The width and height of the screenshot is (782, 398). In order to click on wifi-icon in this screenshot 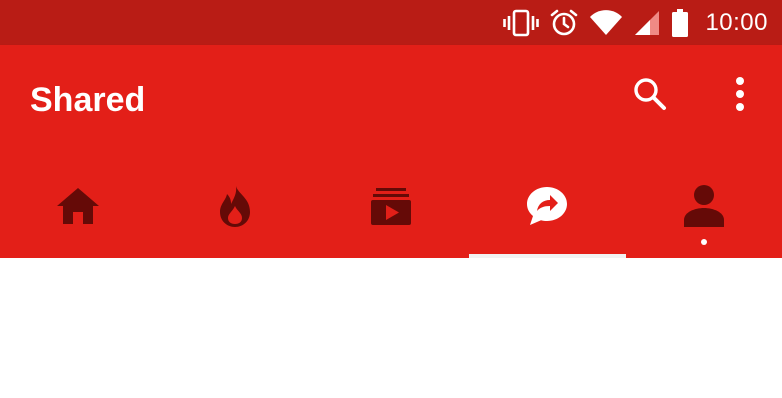, I will do `click(606, 23)`.